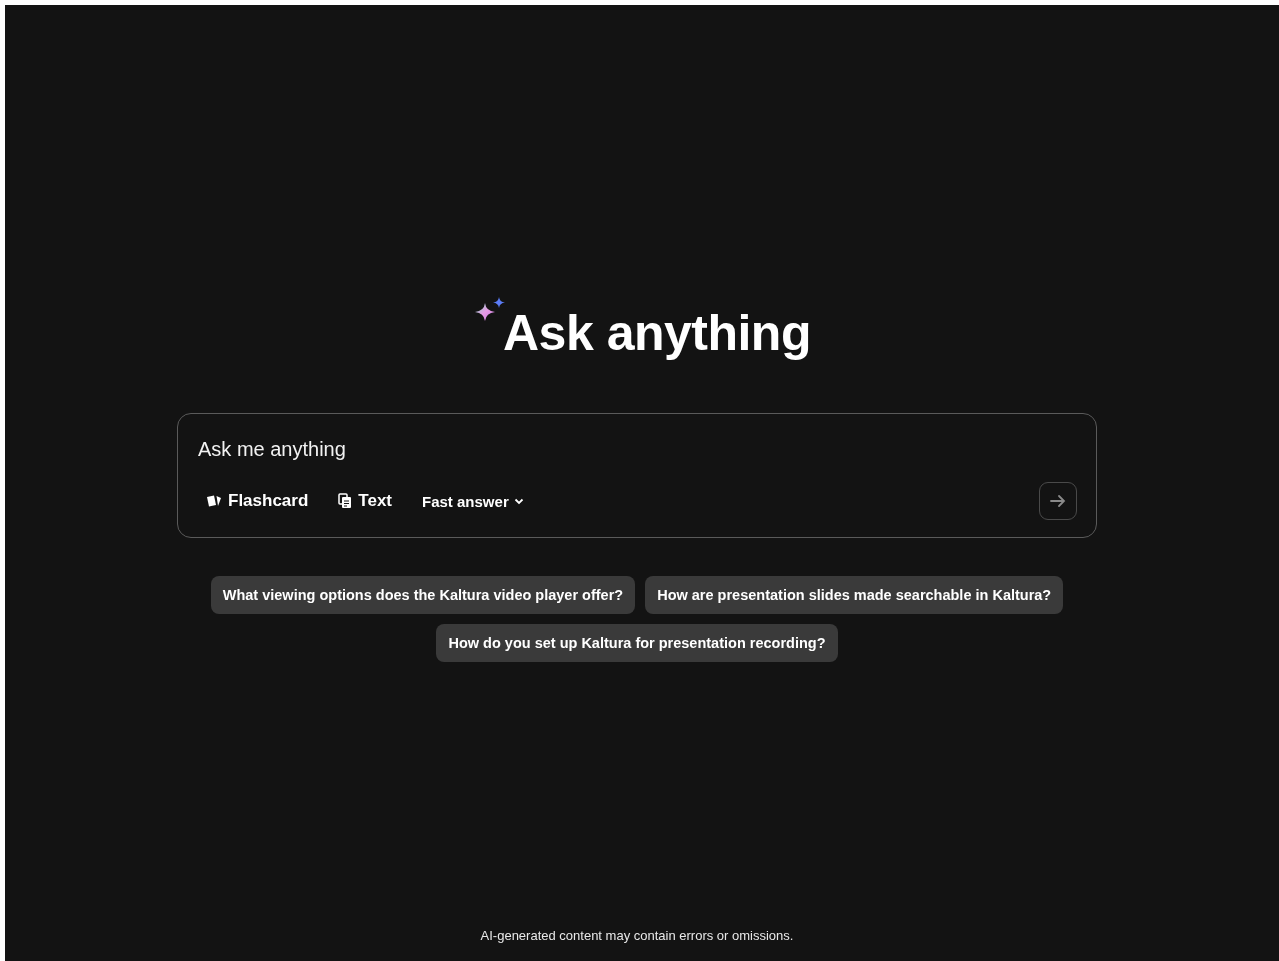  I want to click on suggestion-chip: How are presentation slides made searchable in Kaltura?, so click(854, 595).